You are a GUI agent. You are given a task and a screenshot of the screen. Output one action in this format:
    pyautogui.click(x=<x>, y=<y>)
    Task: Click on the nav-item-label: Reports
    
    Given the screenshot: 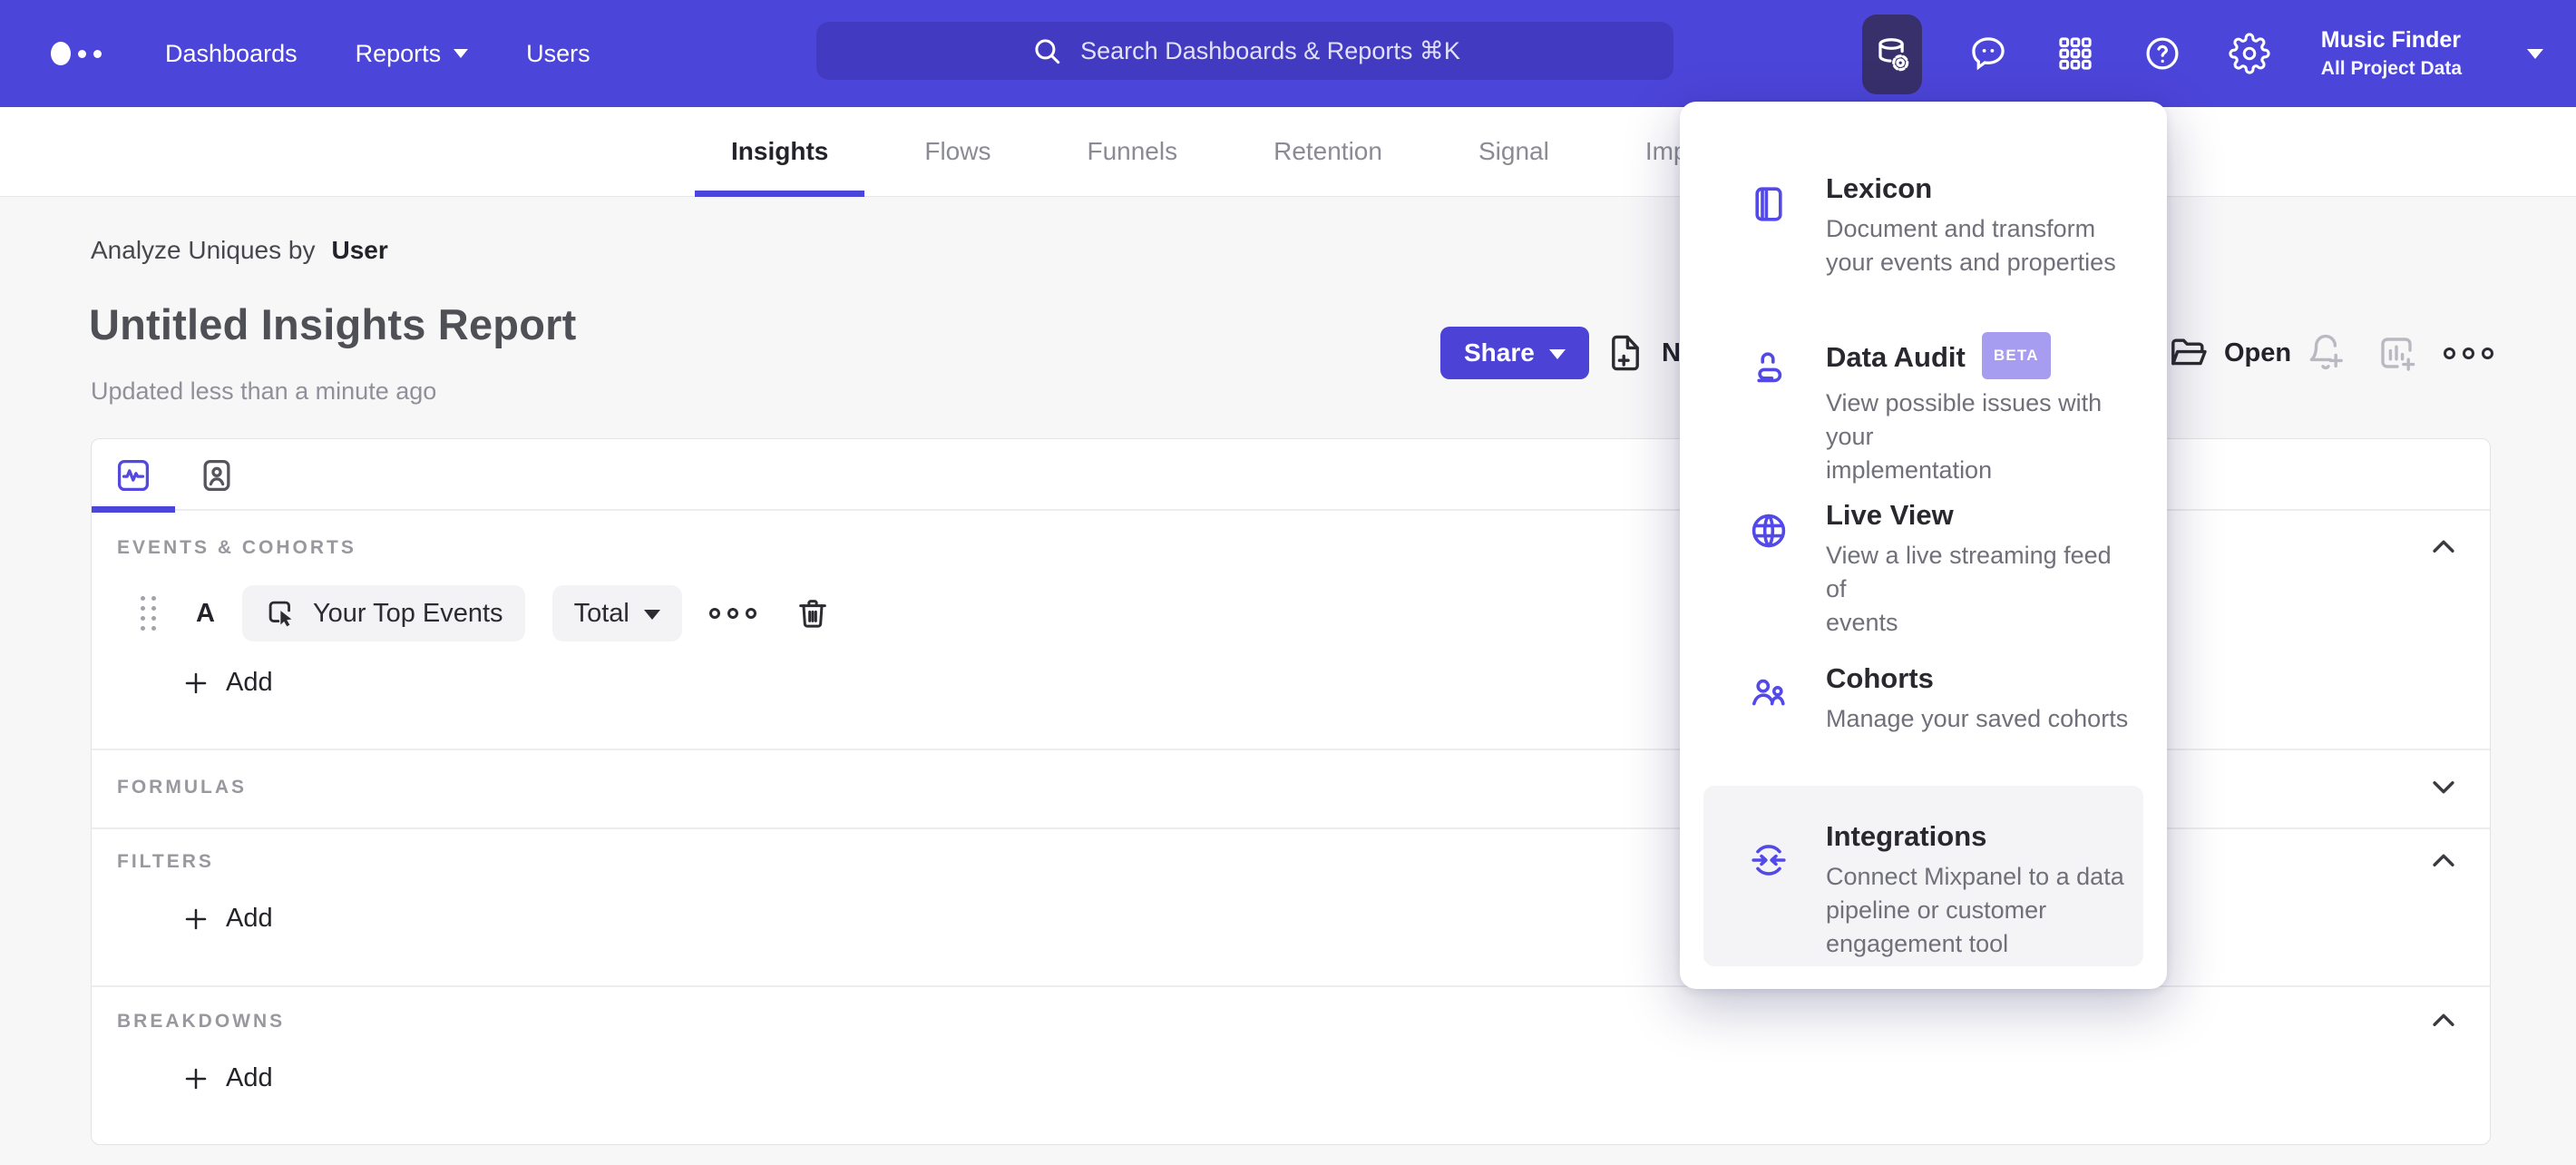 What is the action you would take?
    pyautogui.click(x=398, y=53)
    